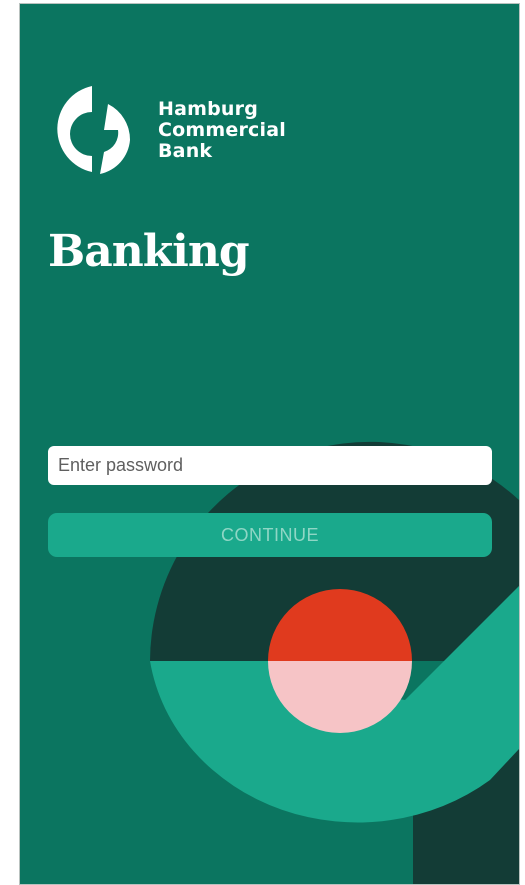 Image resolution: width=525 pixels, height=885 pixels. What do you see at coordinates (94, 130) in the screenshot?
I see `hcob-logo-icon` at bounding box center [94, 130].